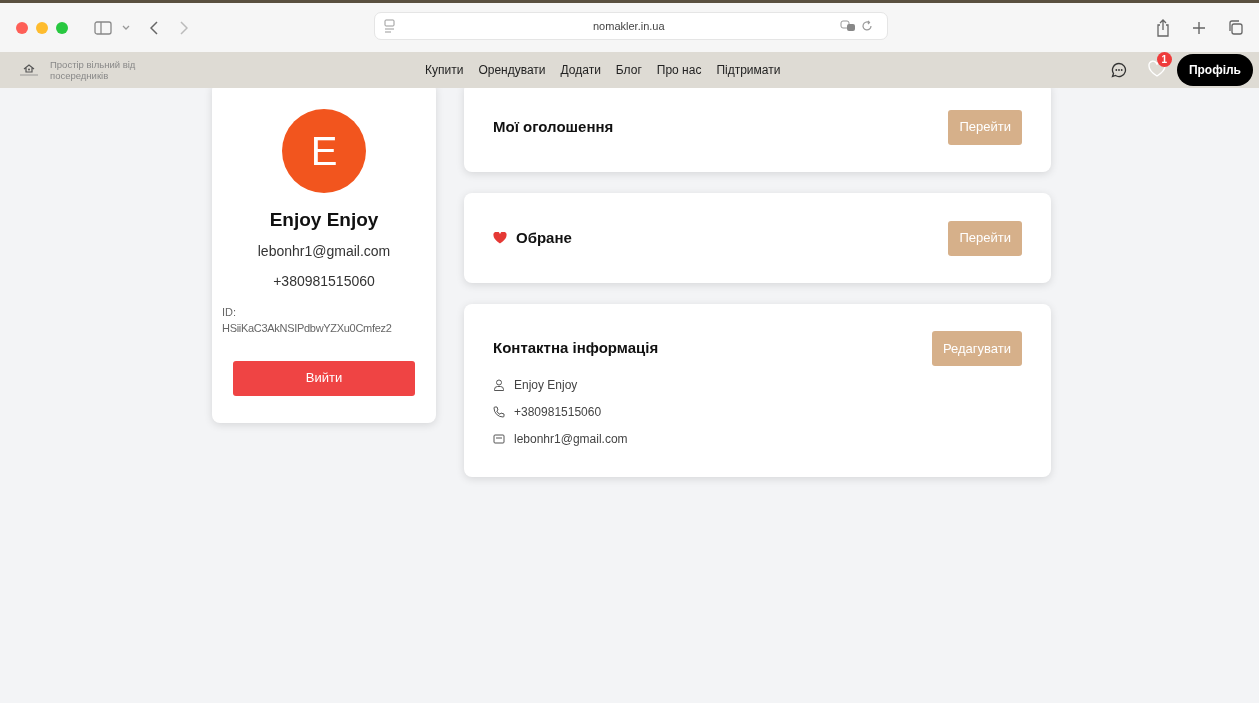 This screenshot has height=703, width=1259. What do you see at coordinates (499, 385) in the screenshot?
I see `person-icon` at bounding box center [499, 385].